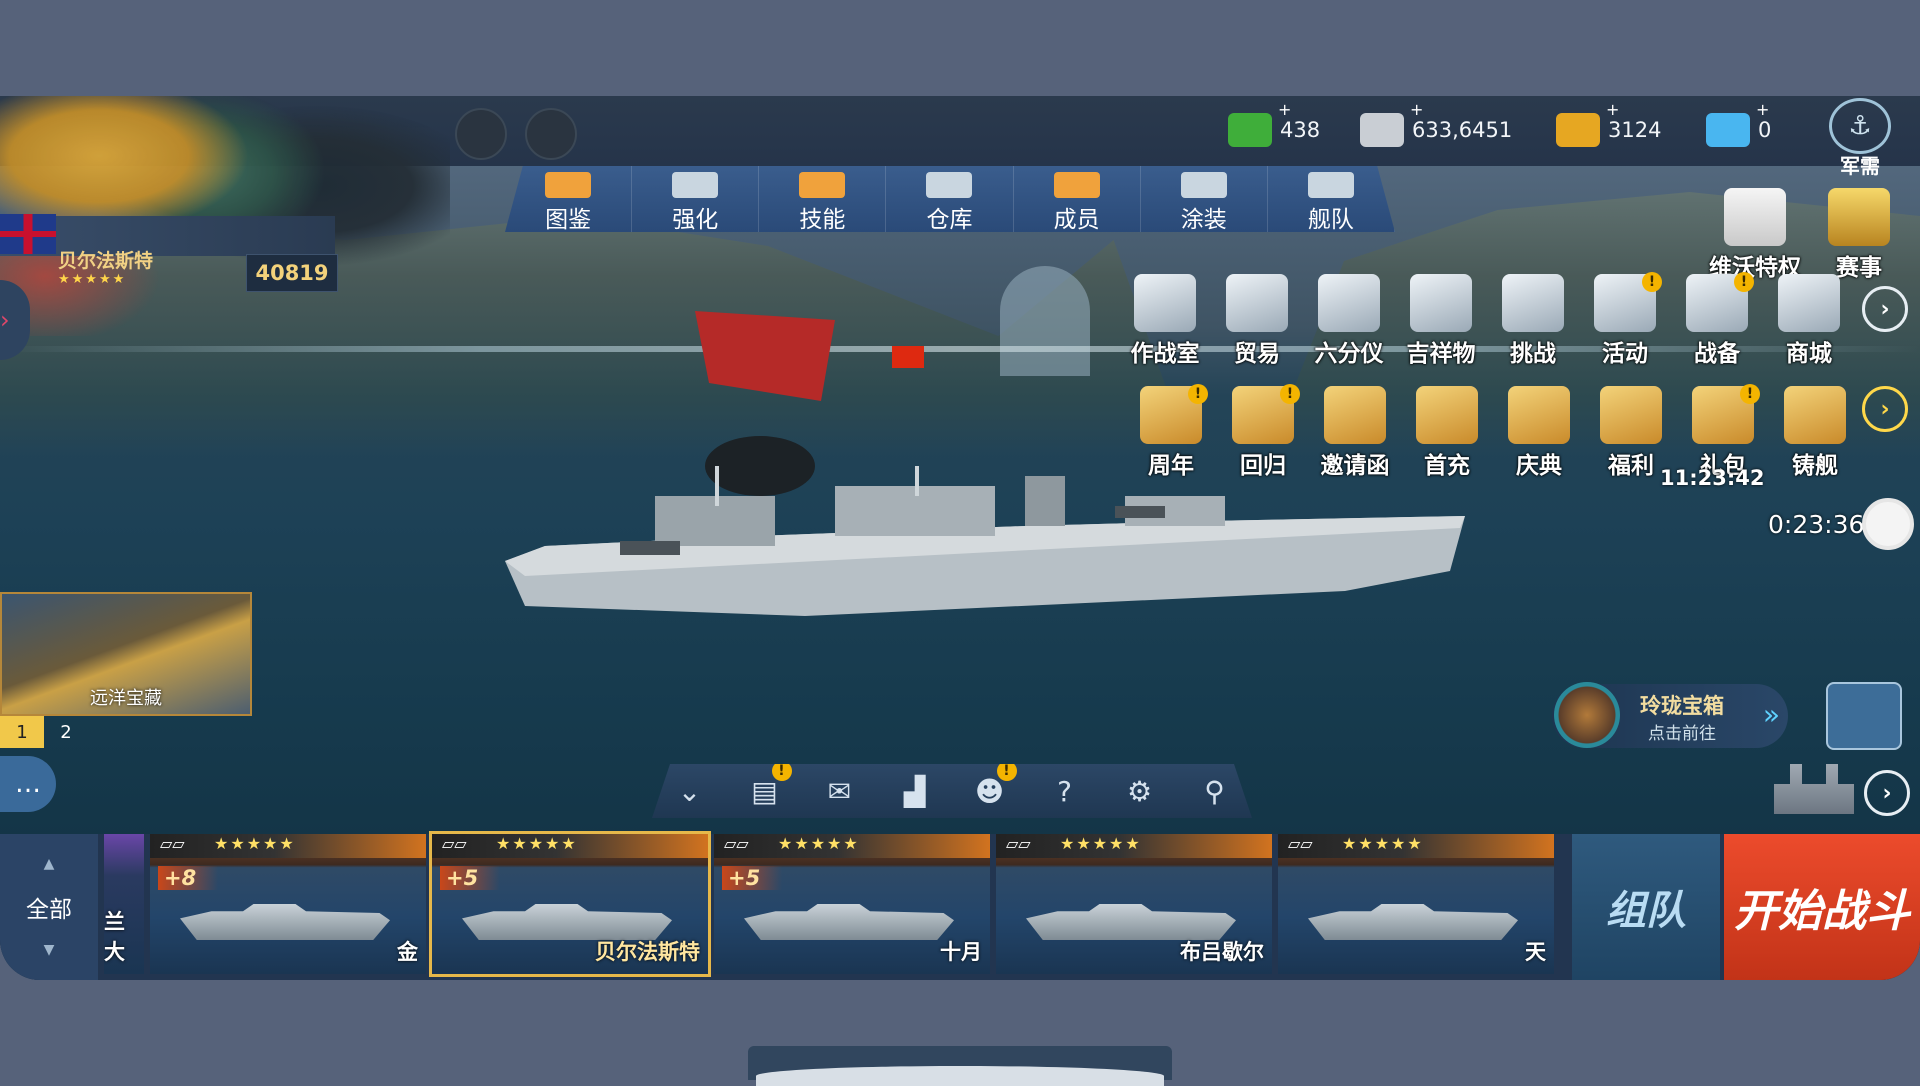  Describe the element at coordinates (1887, 793) in the screenshot. I see `dock-next-arrow-icon: ›` at that location.